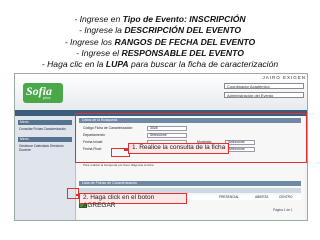  I want to click on results-panel-header: Lista de Fichas de Caracterización, so click(190, 183).